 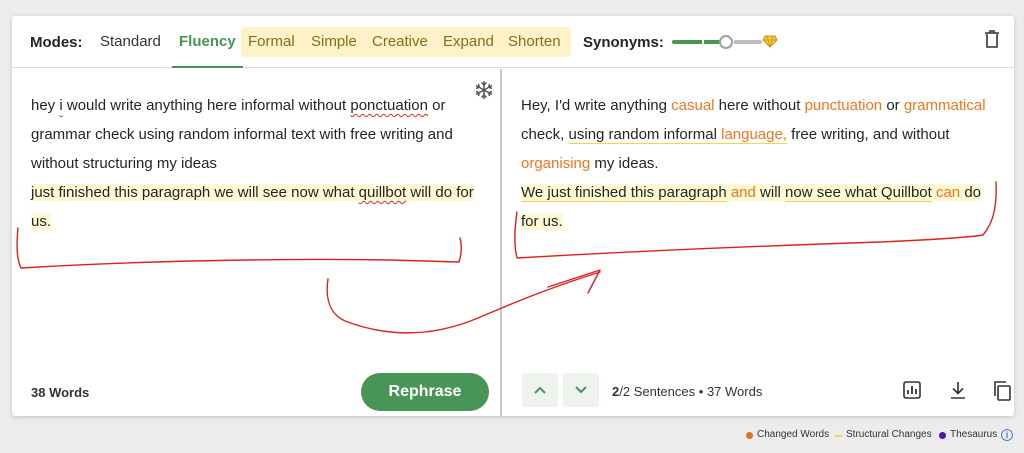 I want to click on thesaurus-dot, so click(x=942, y=435).